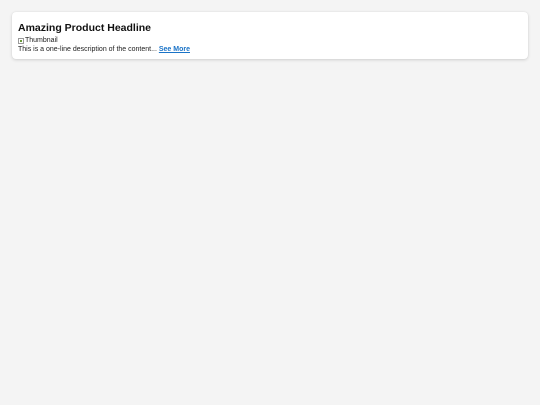 The image size is (540, 405). What do you see at coordinates (174, 49) in the screenshot?
I see `see-more-link: See More` at bounding box center [174, 49].